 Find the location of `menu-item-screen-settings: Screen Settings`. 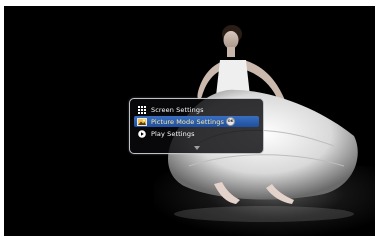

menu-item-screen-settings: Screen Settings is located at coordinates (196, 109).